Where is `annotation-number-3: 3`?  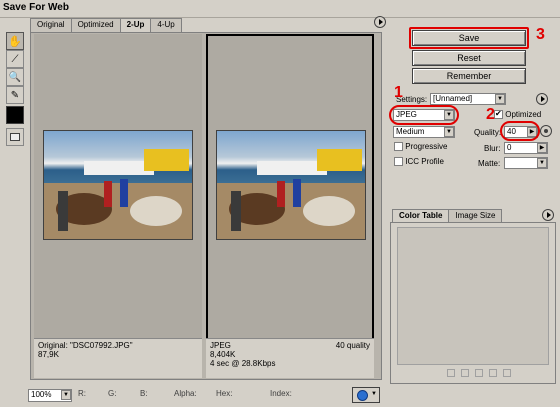 annotation-number-3: 3 is located at coordinates (540, 34).